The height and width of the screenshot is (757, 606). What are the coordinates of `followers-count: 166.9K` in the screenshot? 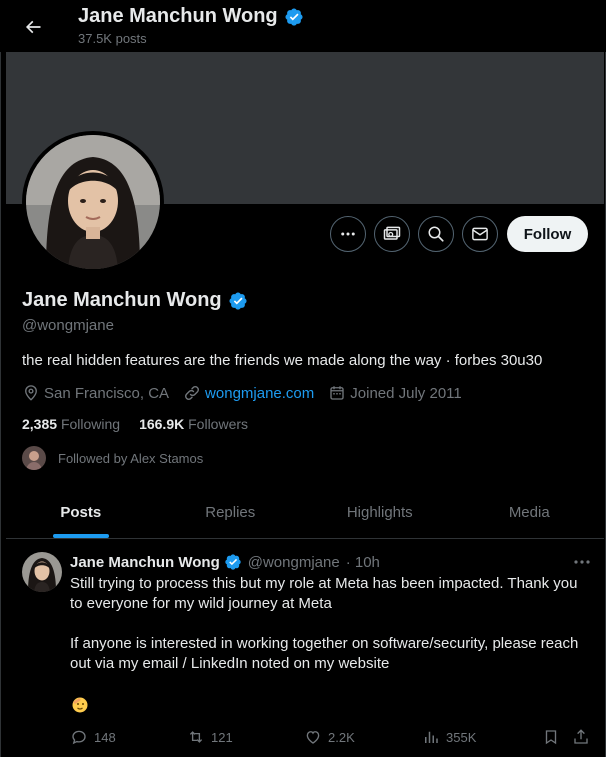 It's located at (162, 424).